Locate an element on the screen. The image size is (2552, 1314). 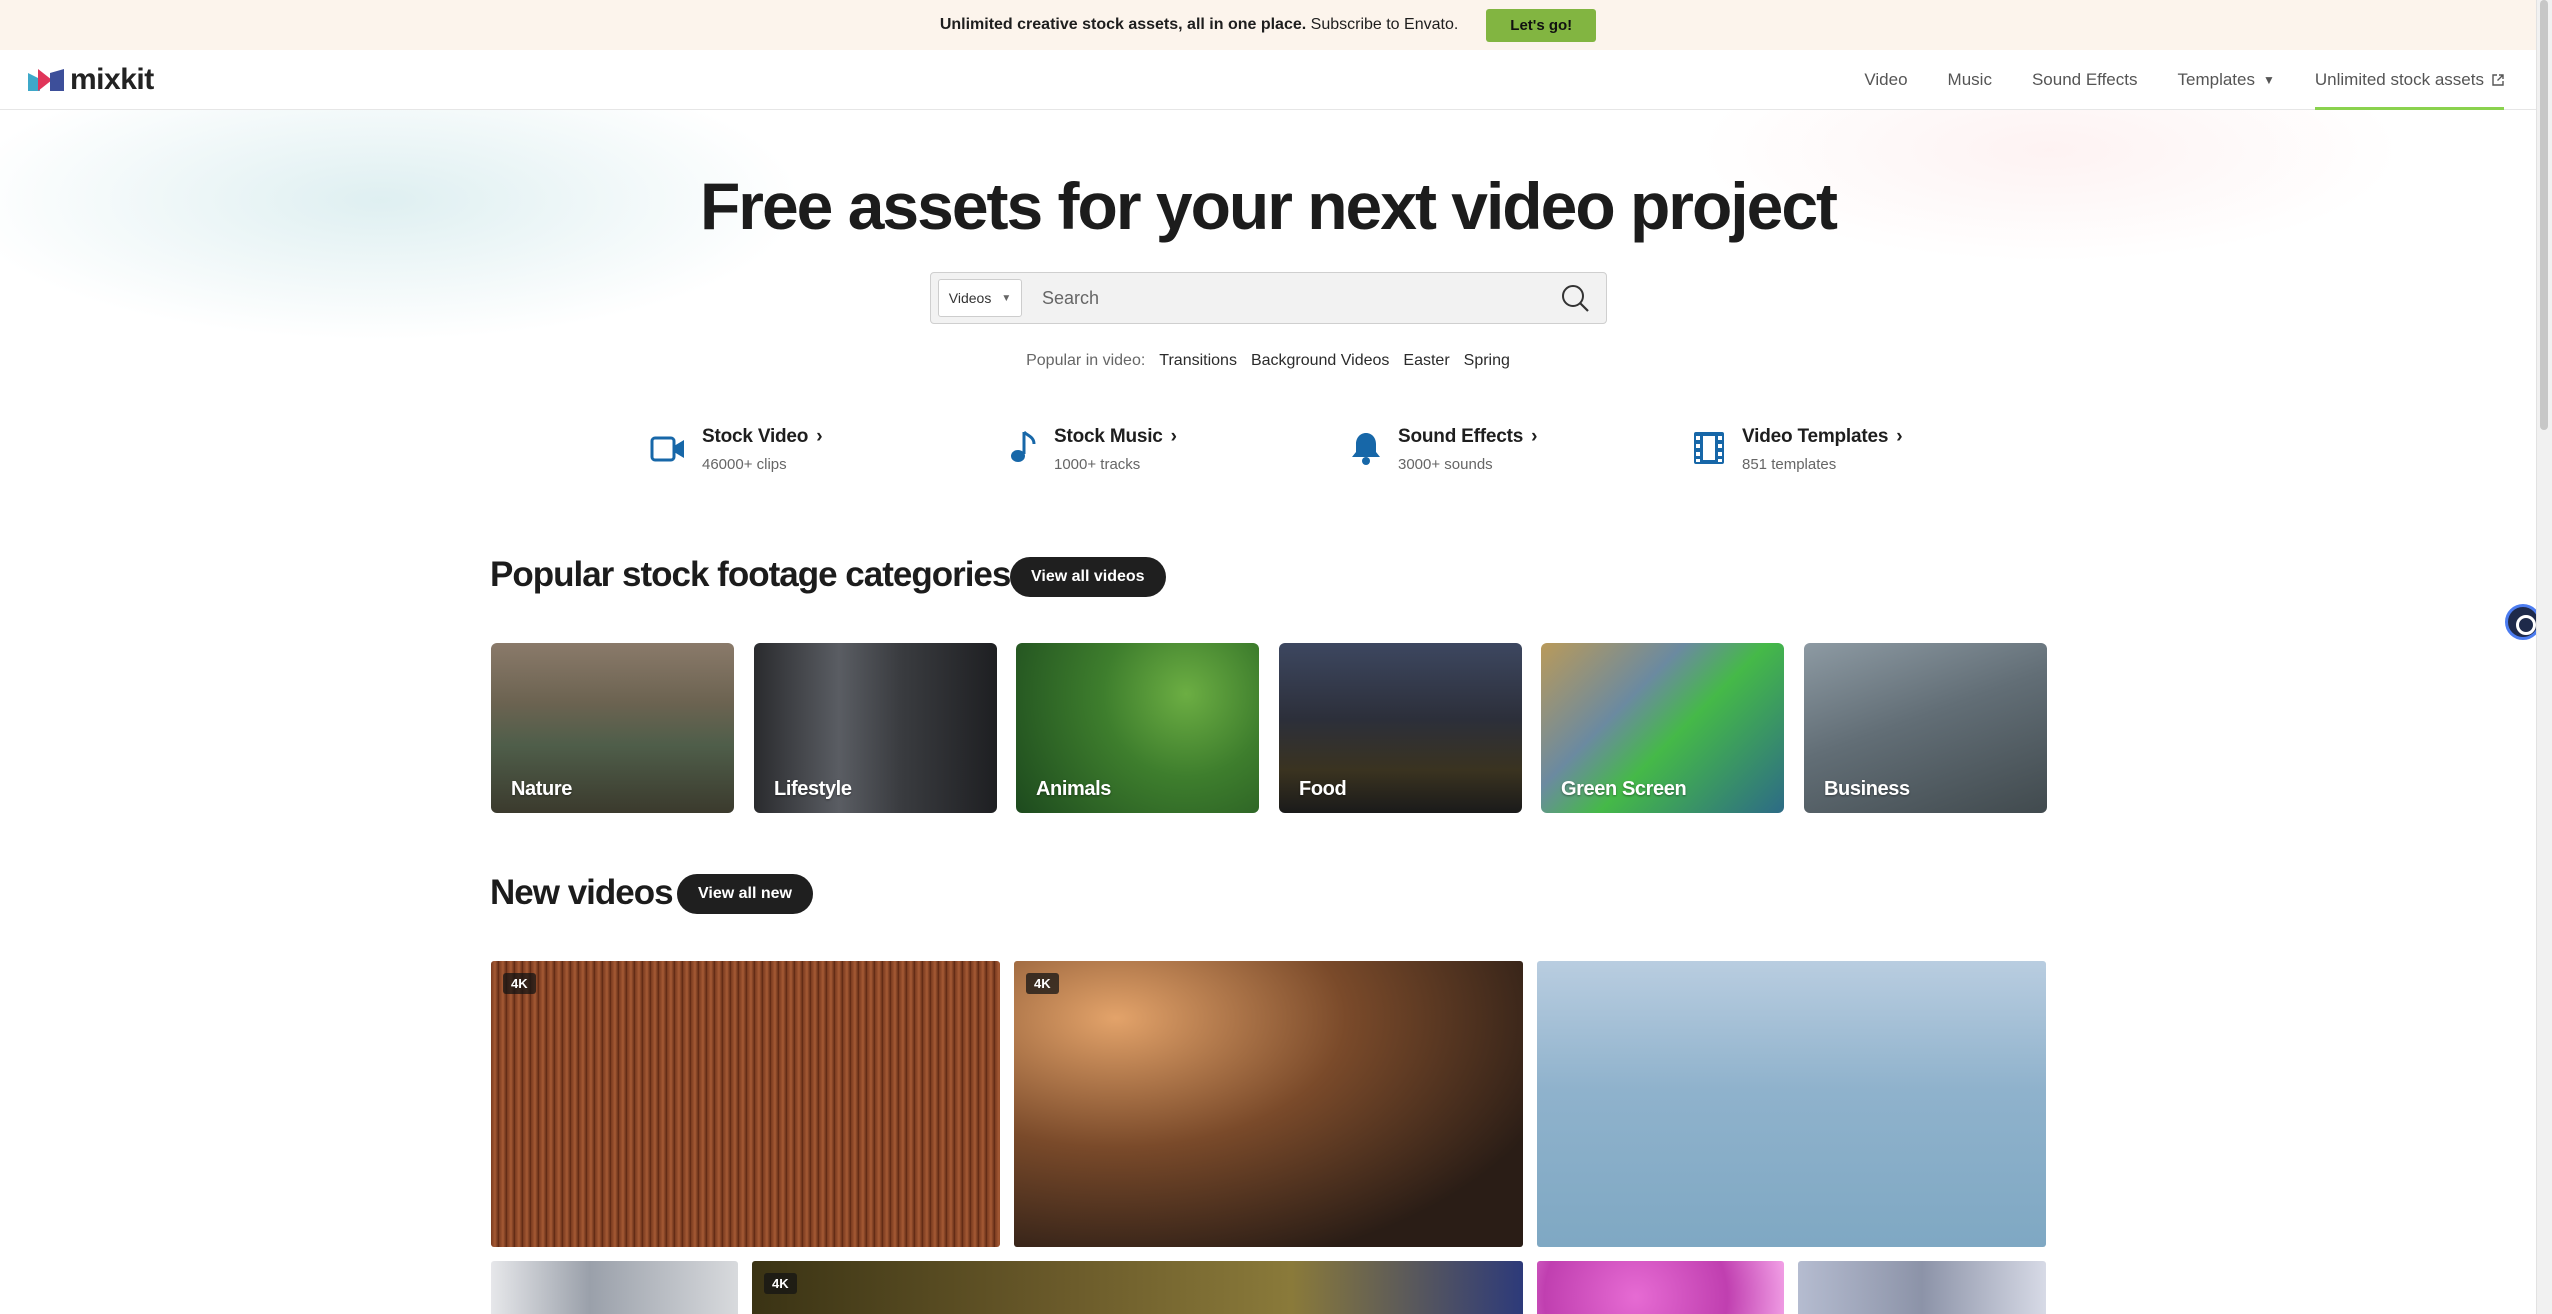
mixkit-logo-icon is located at coordinates (46, 80).